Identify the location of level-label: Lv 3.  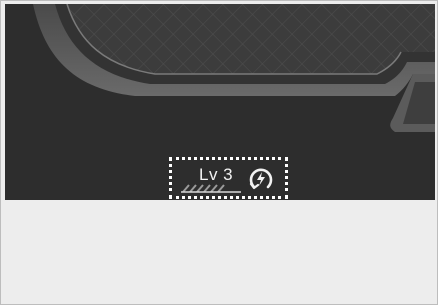
(216, 174).